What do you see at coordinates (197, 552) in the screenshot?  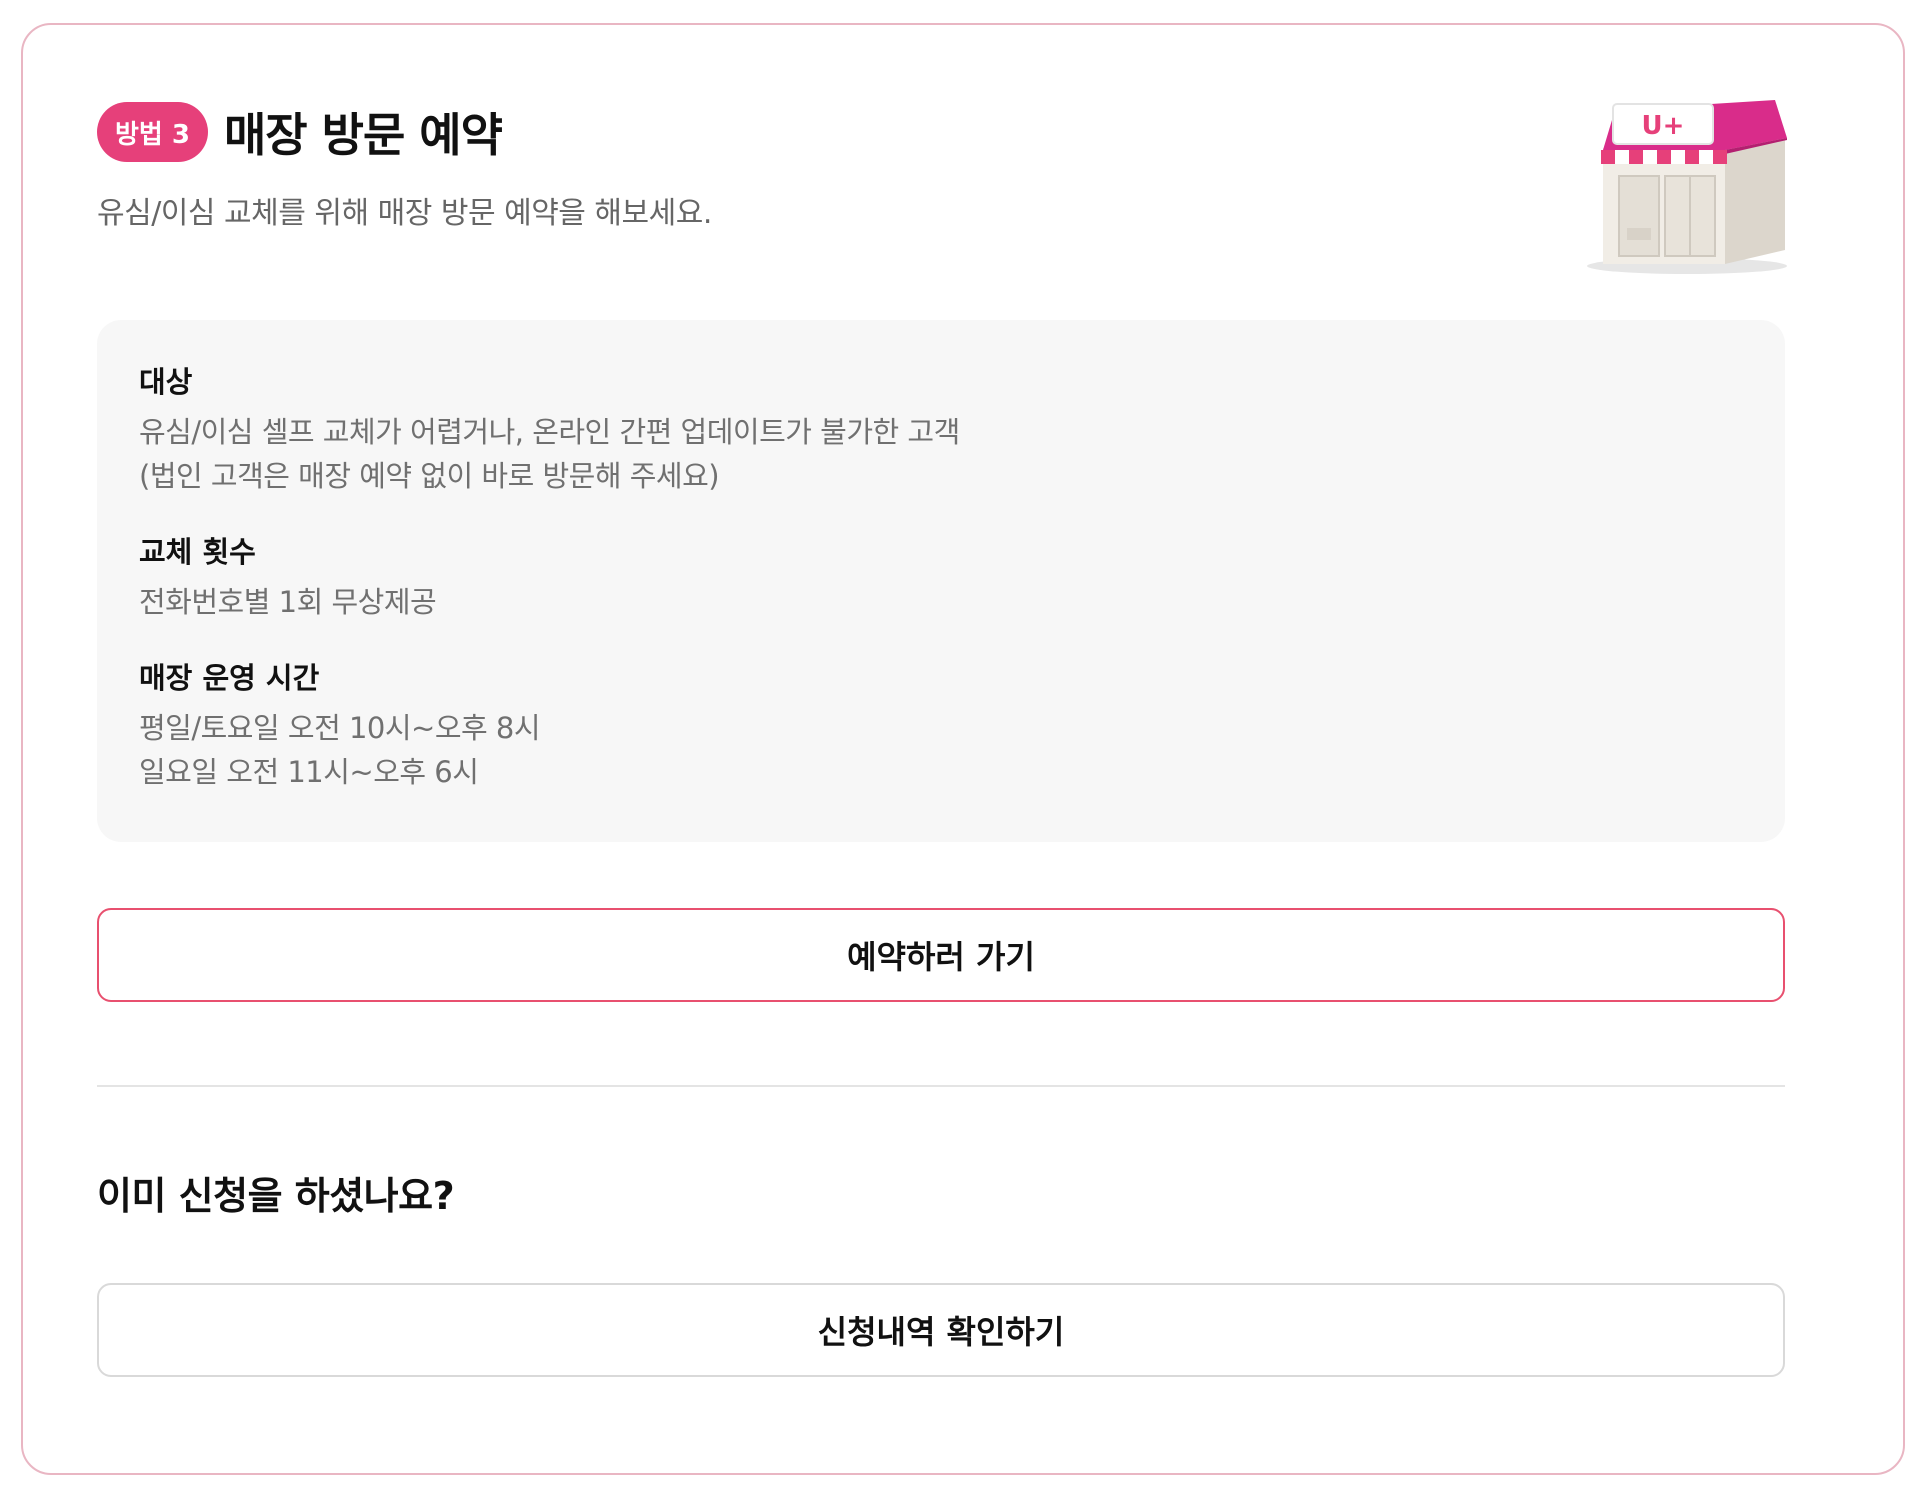 I see `count-heading: 교체 횟수` at bounding box center [197, 552].